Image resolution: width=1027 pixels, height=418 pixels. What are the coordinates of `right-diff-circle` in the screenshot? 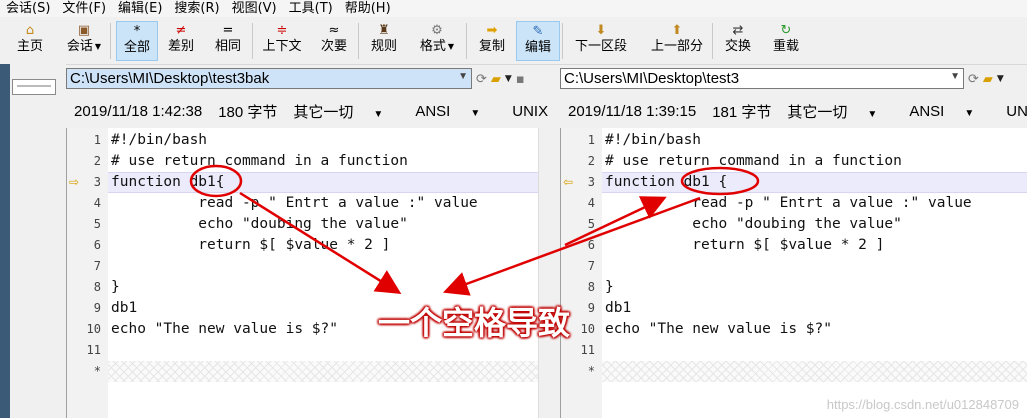 It's located at (720, 181).